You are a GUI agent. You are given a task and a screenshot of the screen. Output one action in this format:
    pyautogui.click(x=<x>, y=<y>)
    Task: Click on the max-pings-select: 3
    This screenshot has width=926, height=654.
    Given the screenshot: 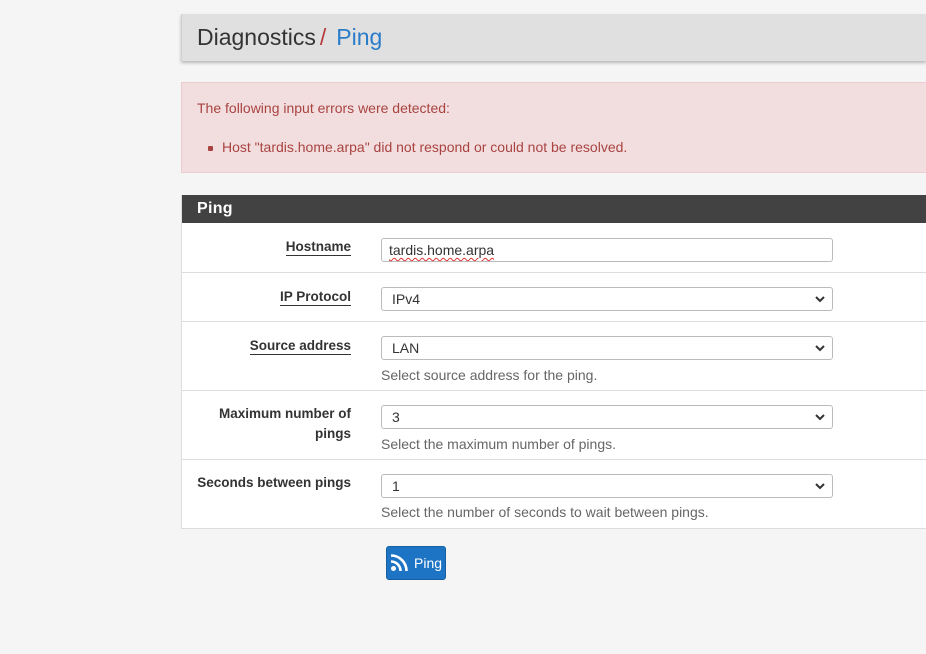 What is the action you would take?
    pyautogui.click(x=607, y=417)
    